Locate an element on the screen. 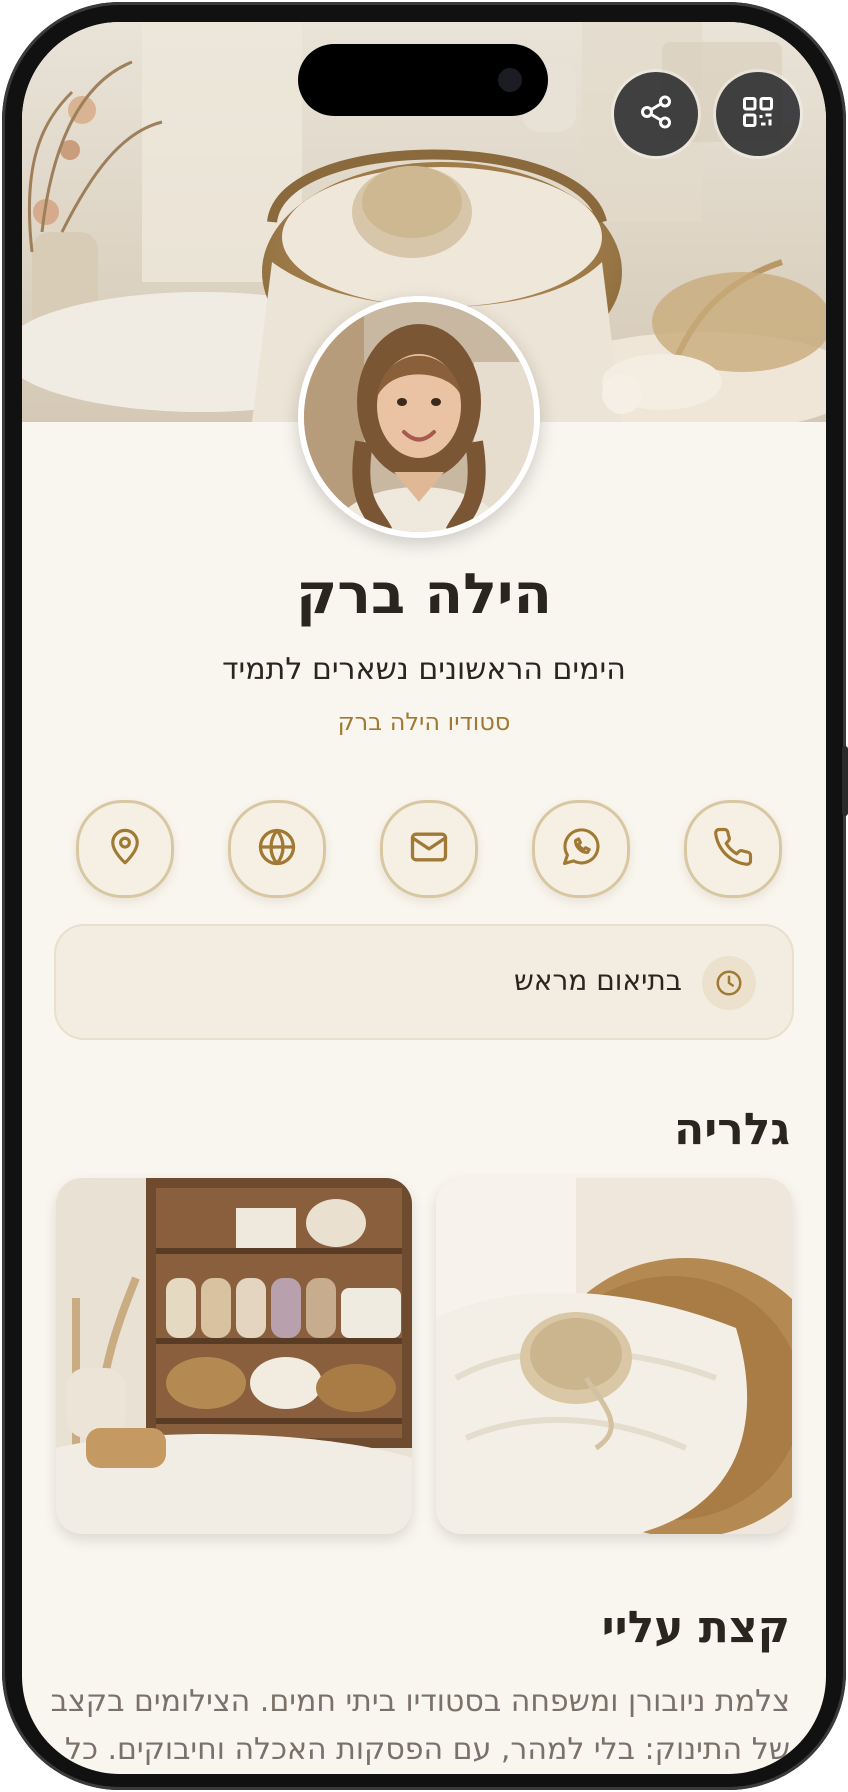  website-button is located at coordinates (277, 849).